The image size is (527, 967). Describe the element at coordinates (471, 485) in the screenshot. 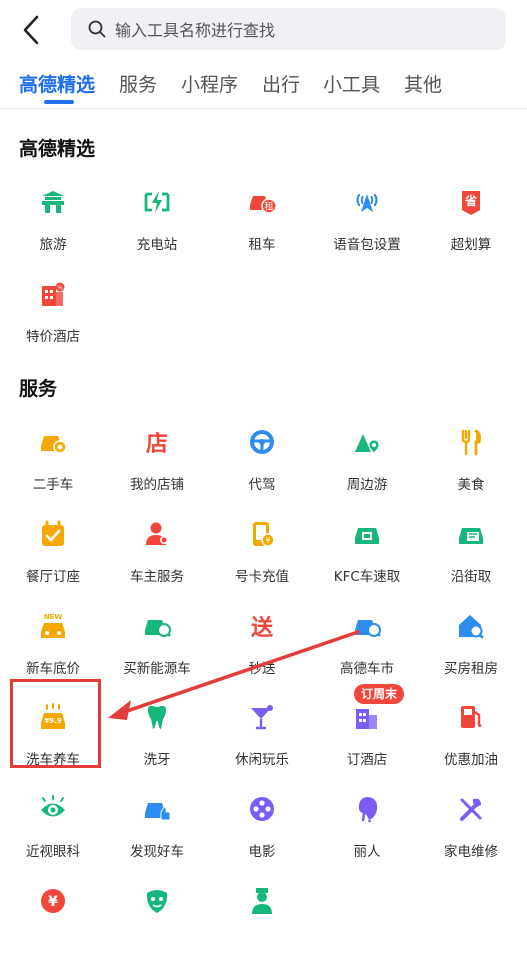

I see `tool-label: 美食` at that location.